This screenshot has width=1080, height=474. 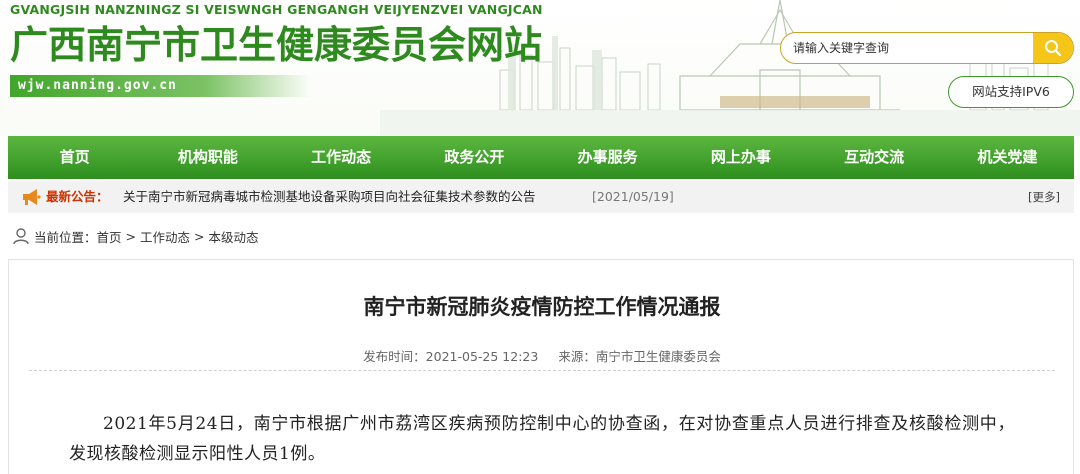 I want to click on breadcrumb-prefix: 当前位置：, so click(x=65, y=237).